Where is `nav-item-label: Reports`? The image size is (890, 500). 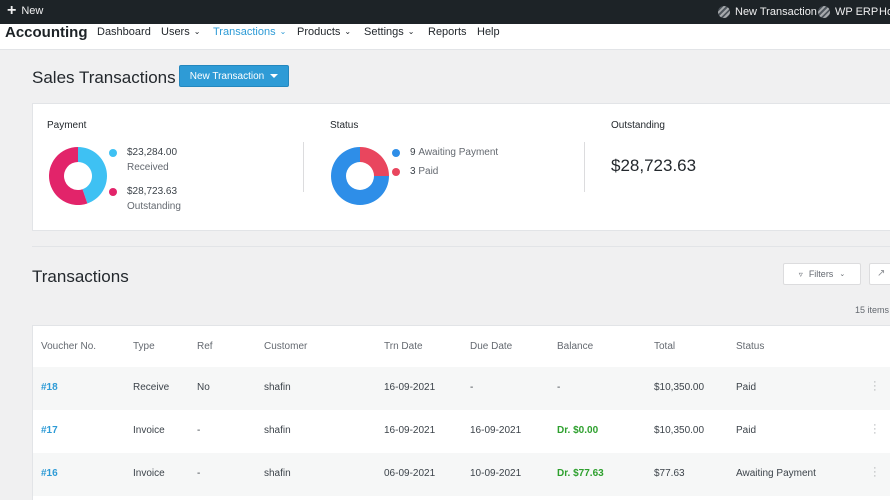
nav-item-label: Reports is located at coordinates (447, 32).